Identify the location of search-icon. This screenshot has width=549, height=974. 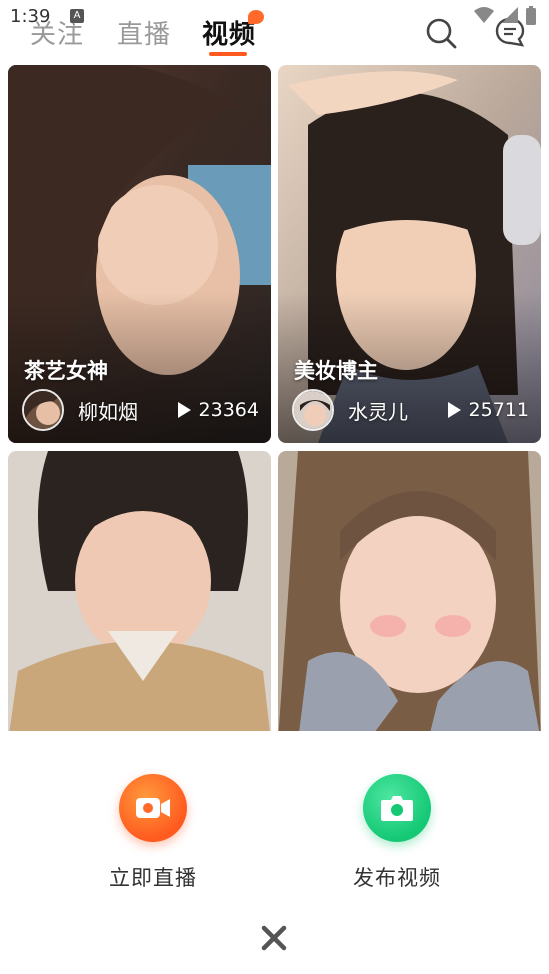
(441, 33).